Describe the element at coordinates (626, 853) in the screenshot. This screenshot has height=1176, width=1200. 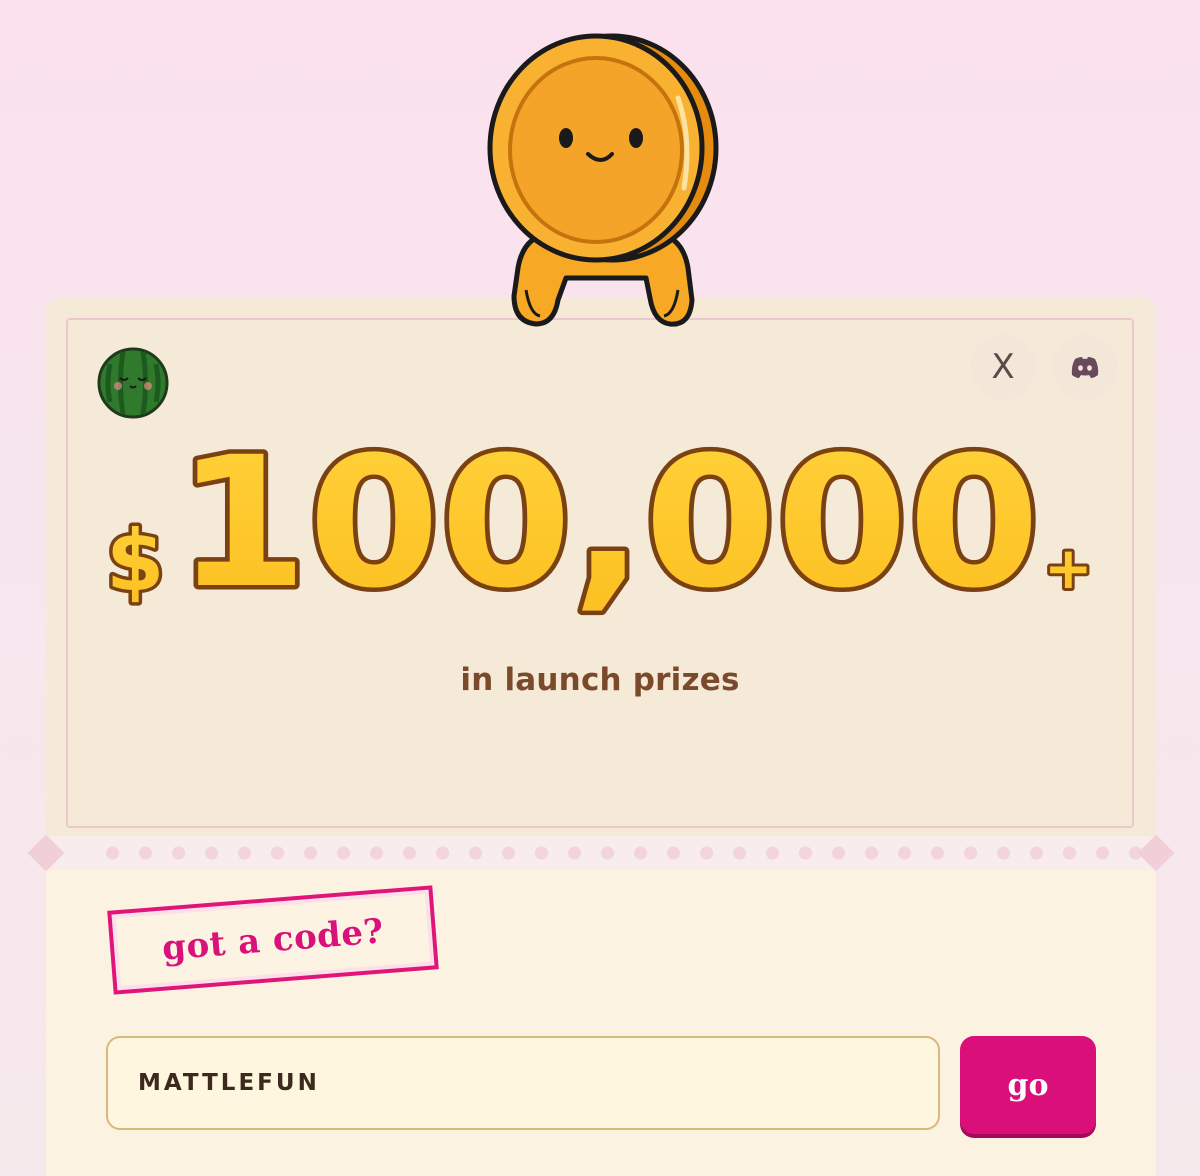
I see `perforation-dots` at that location.